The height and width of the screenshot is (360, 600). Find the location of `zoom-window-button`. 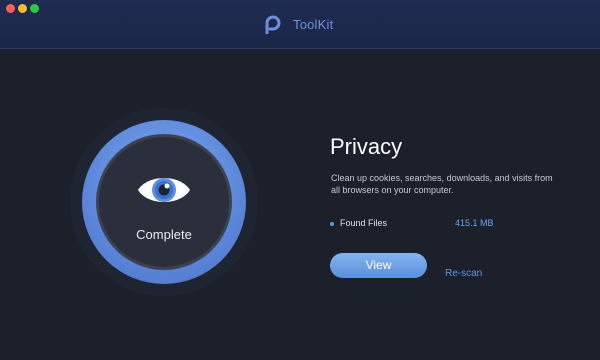

zoom-window-button is located at coordinates (34, 8).